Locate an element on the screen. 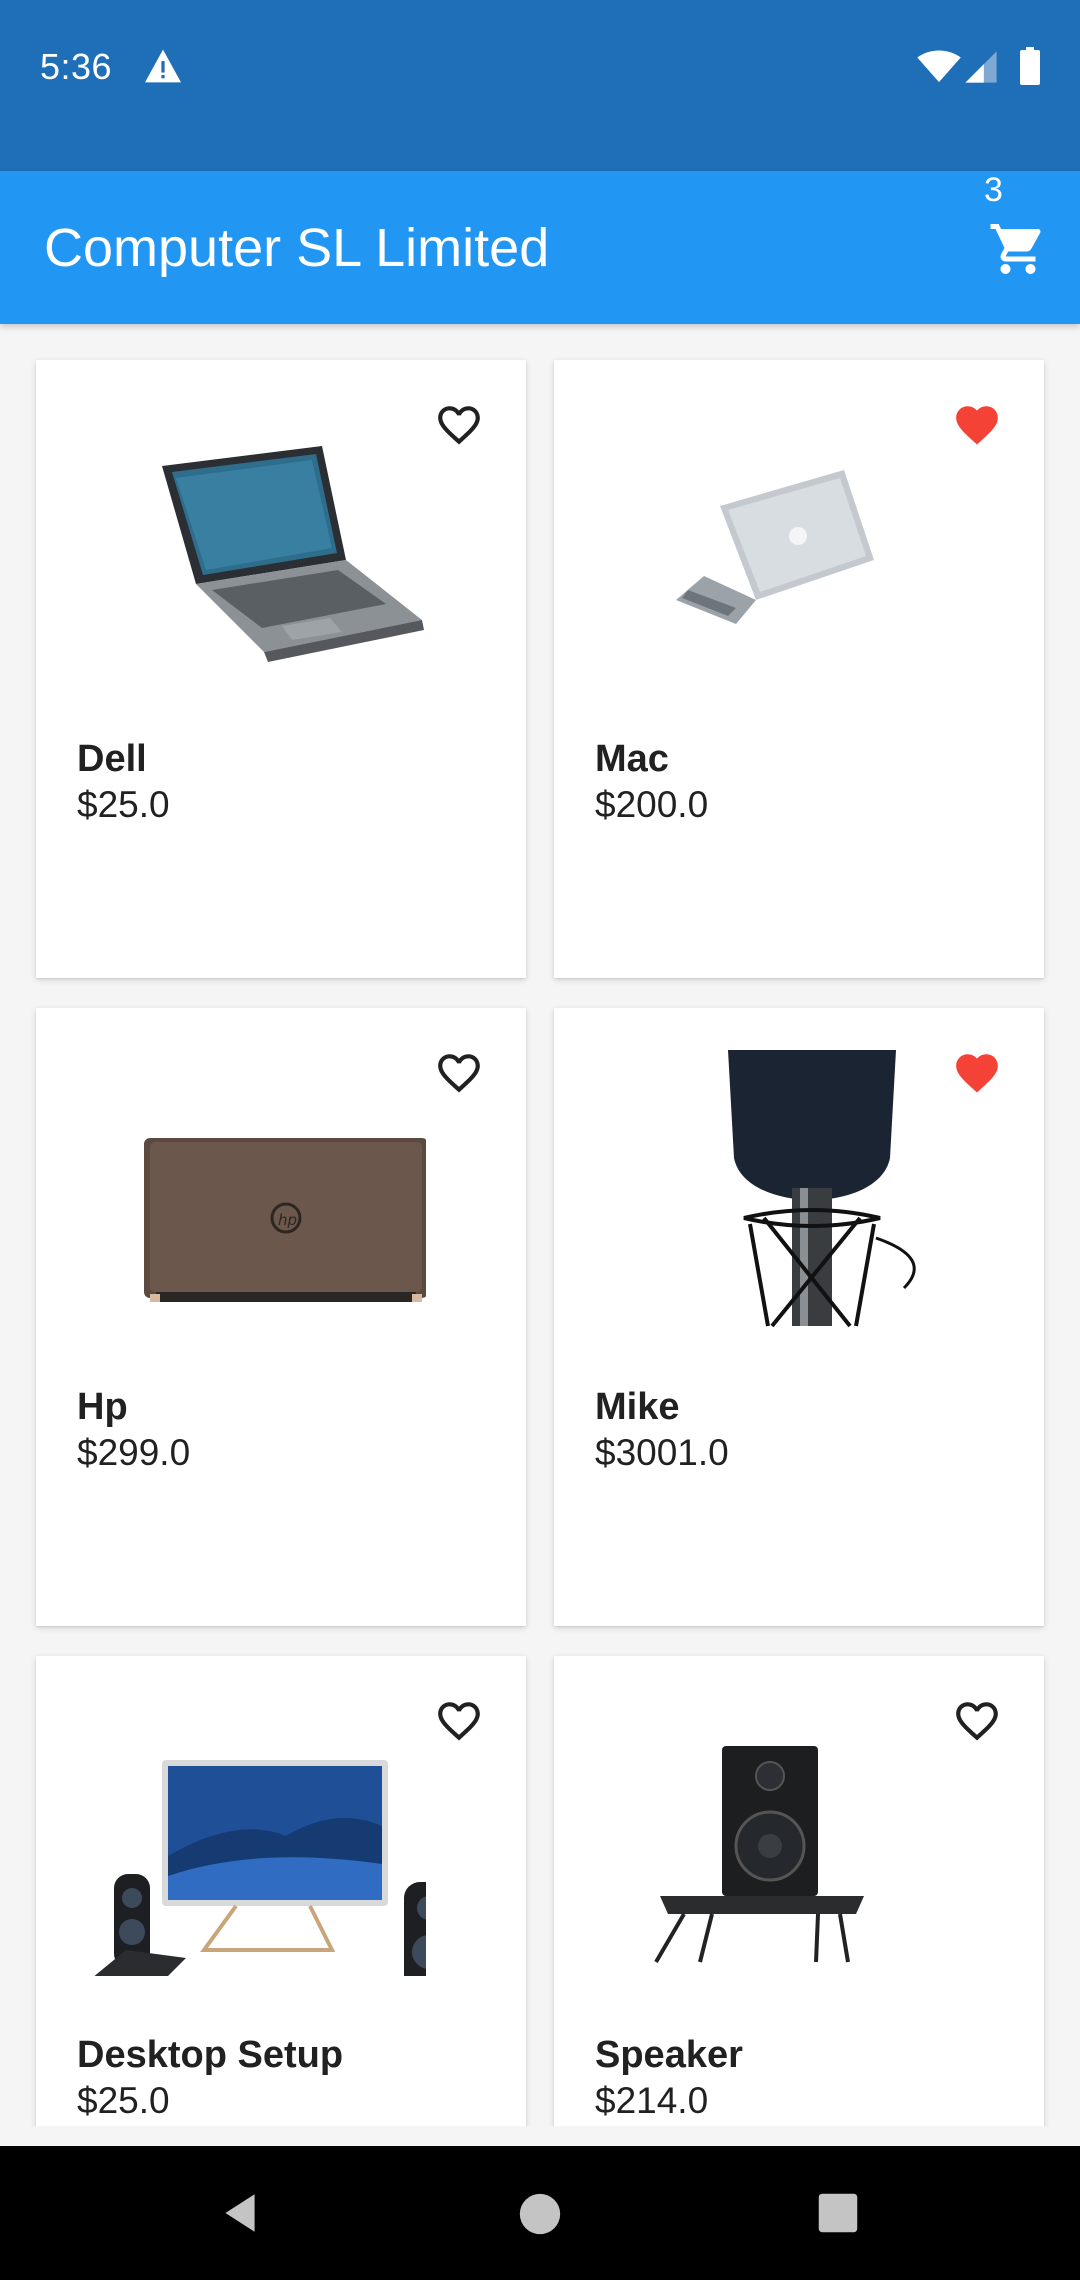 Image resolution: width=1080 pixels, height=2280 pixels. speaker-image is located at coordinates (759, 1855).